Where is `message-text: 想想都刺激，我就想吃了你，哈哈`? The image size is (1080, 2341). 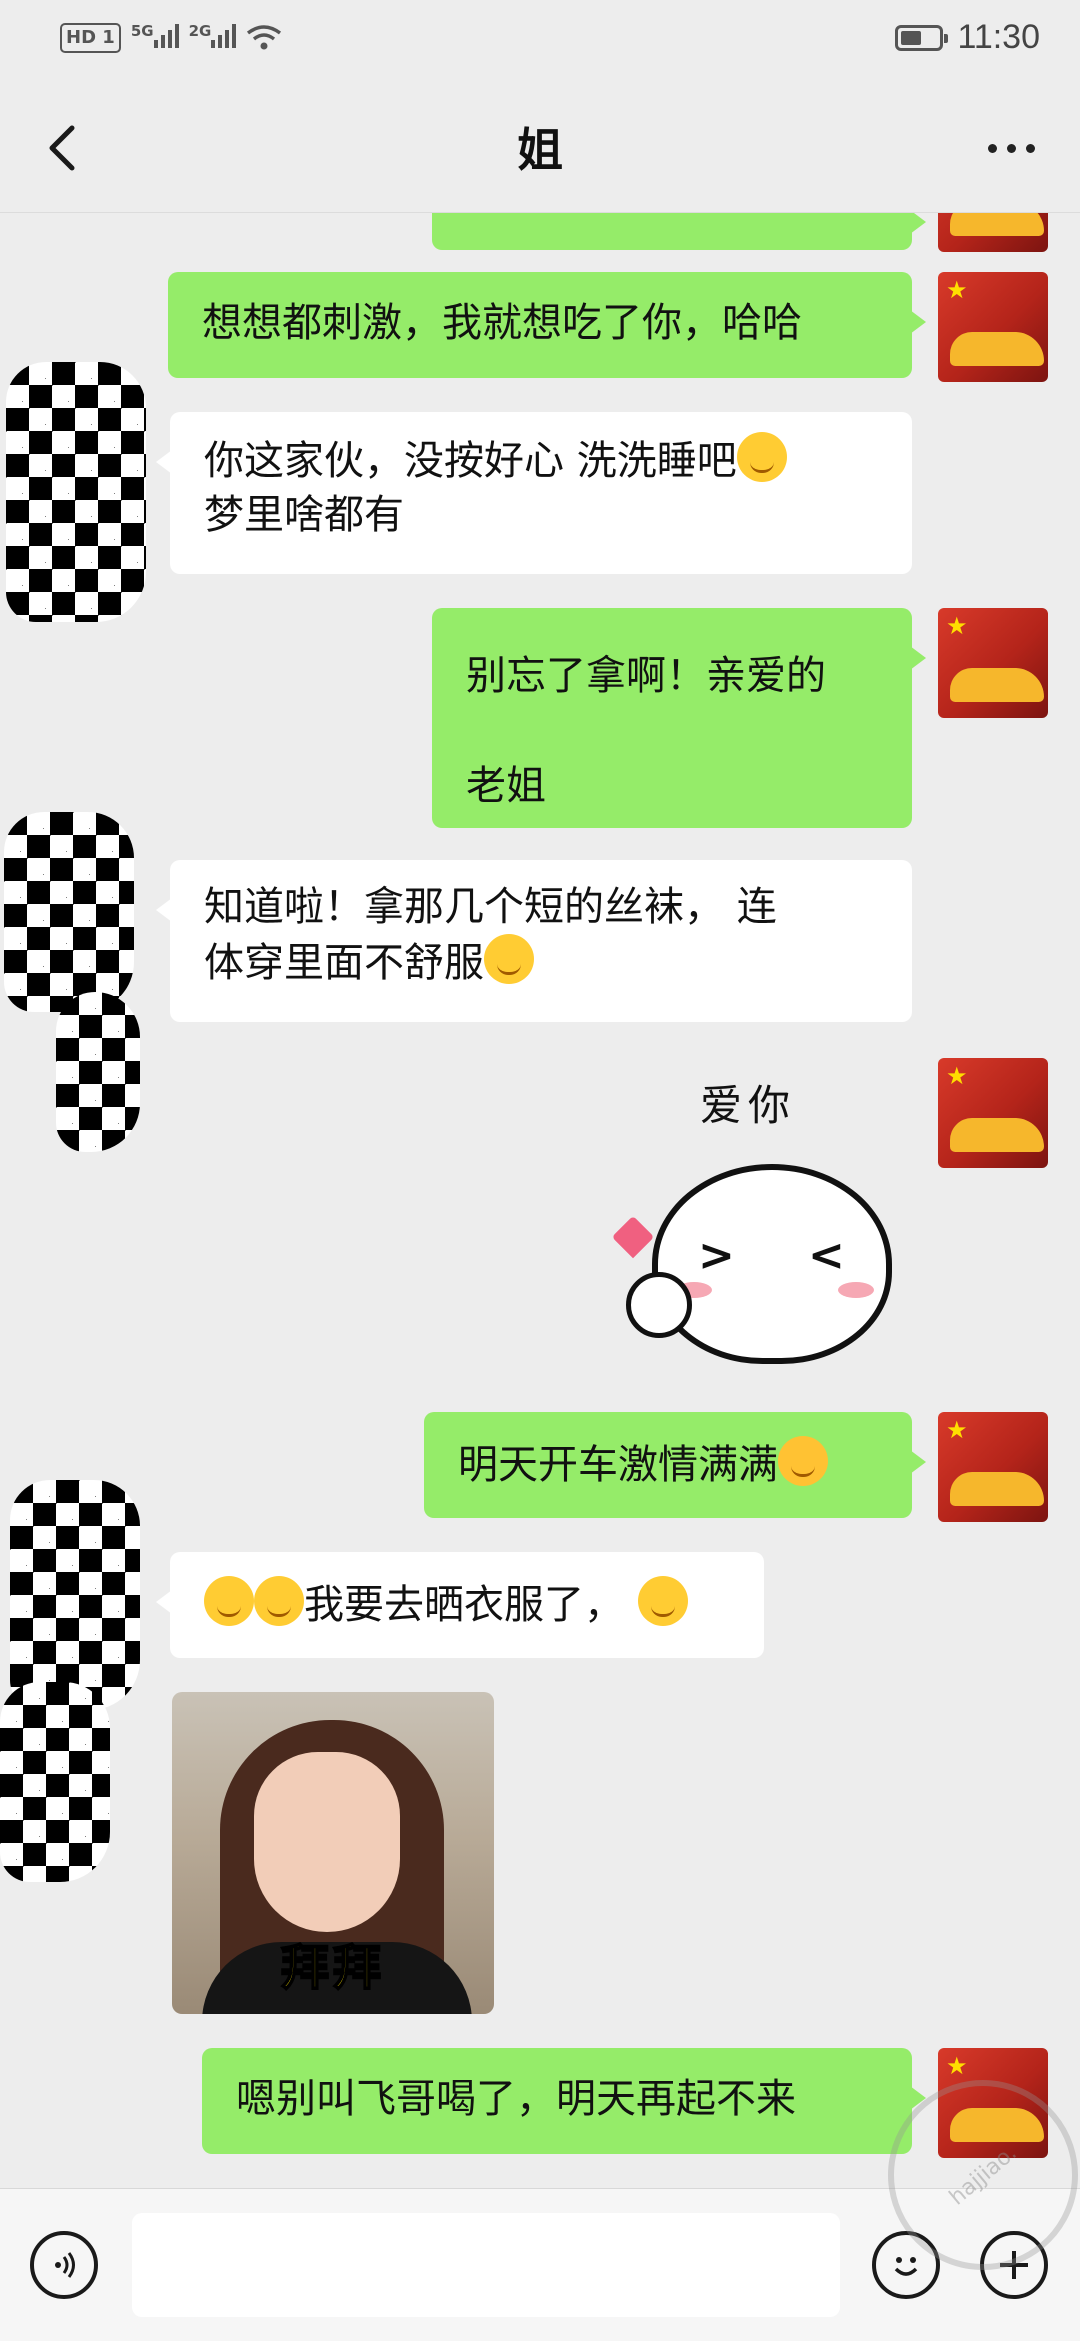 message-text: 想想都刺激，我就想吃了你，哈哈 is located at coordinates (502, 323).